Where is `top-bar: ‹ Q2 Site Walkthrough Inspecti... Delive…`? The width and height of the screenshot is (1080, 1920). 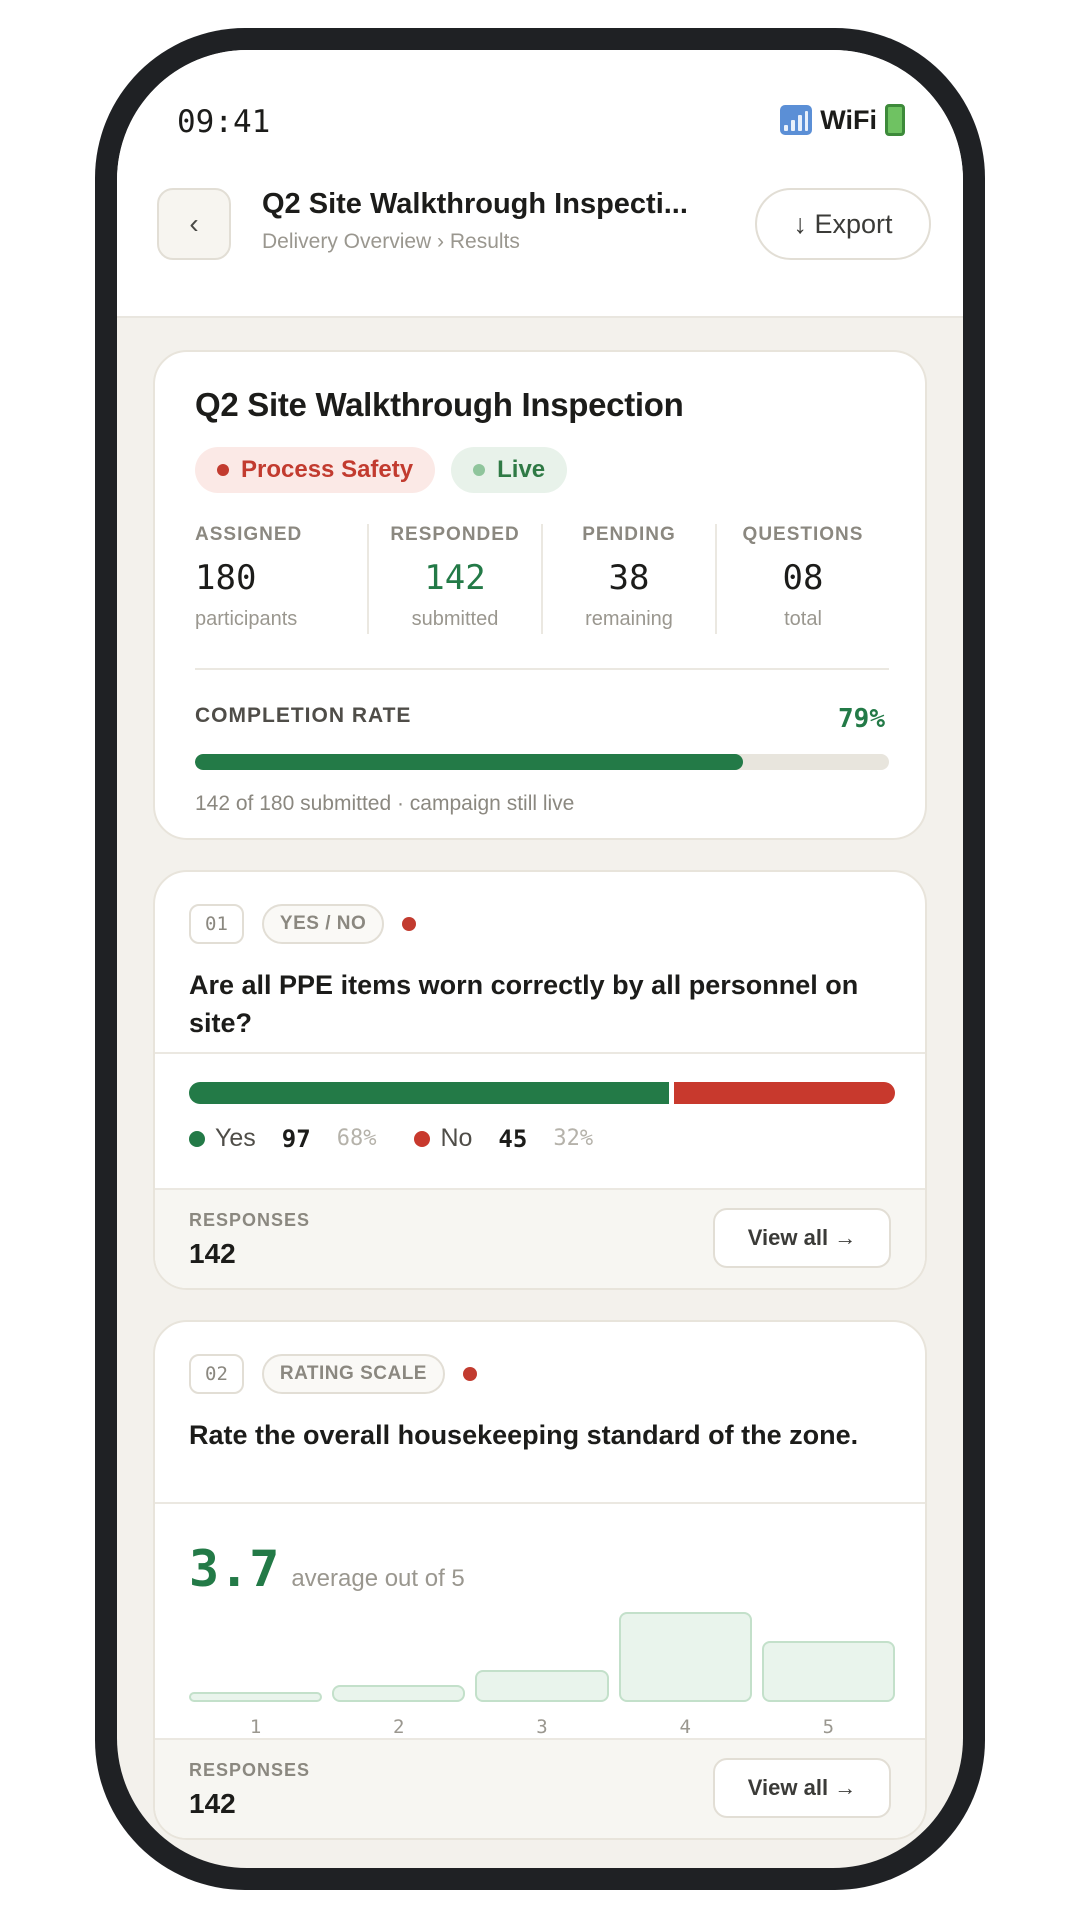 top-bar: ‹ Q2 Site Walkthrough Inspecti... Delive… is located at coordinates (540, 243).